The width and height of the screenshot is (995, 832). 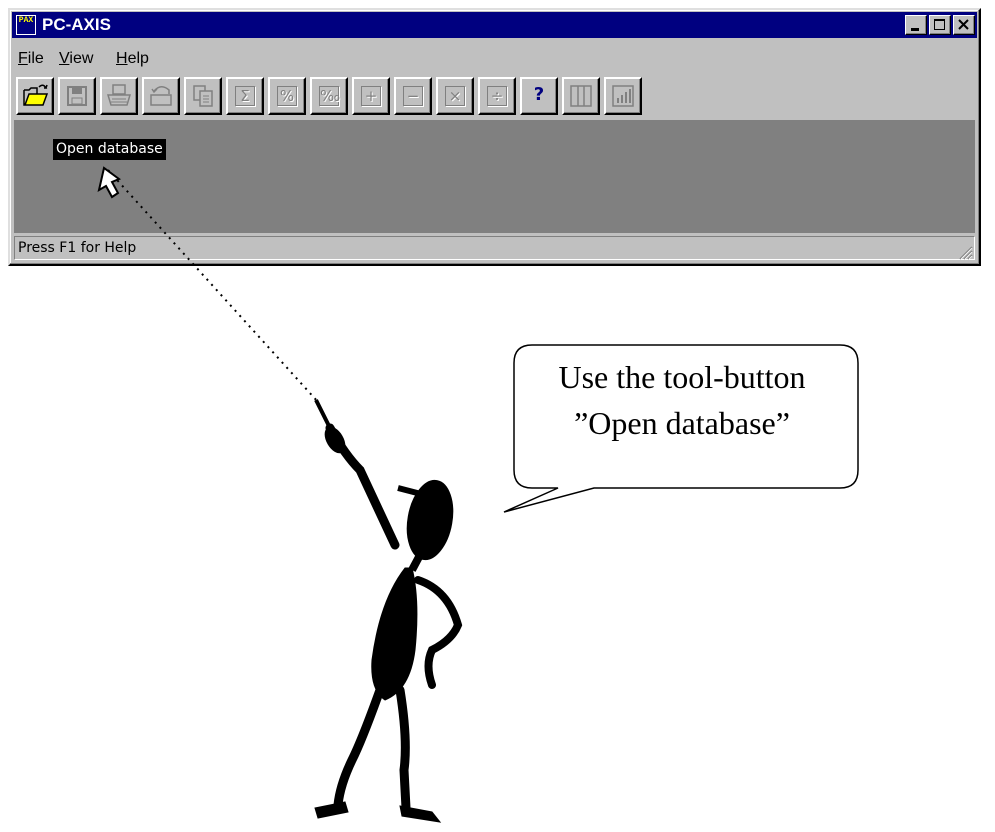 What do you see at coordinates (388, 611) in the screenshot?
I see `stick-figure` at bounding box center [388, 611].